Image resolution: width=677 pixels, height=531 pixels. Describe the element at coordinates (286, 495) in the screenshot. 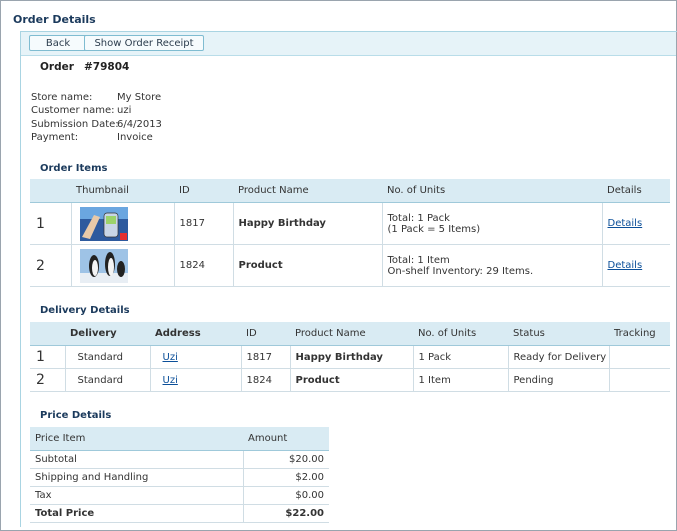

I see `price-item-amount: $0.00` at that location.